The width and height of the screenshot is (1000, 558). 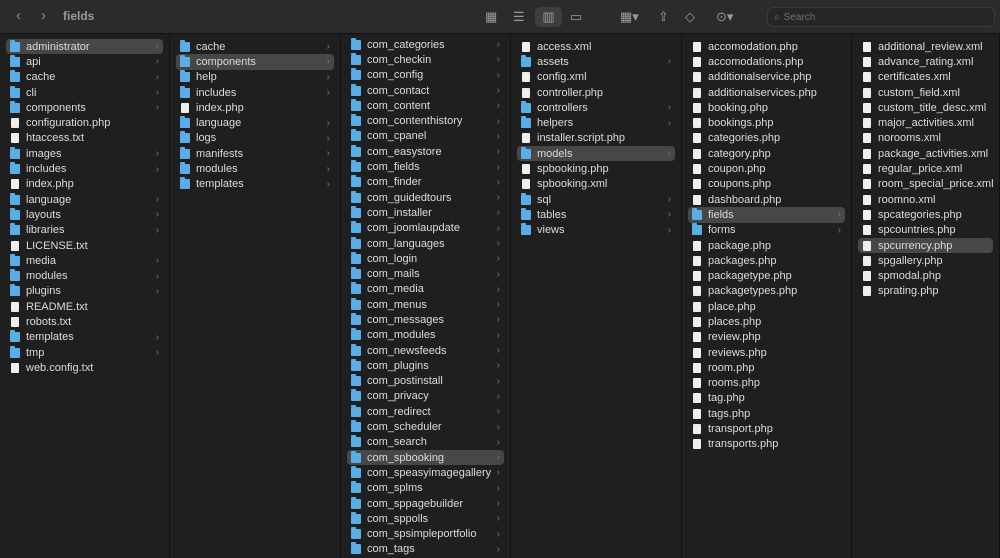 What do you see at coordinates (84, 321) in the screenshot?
I see `file-item: robots.txt` at bounding box center [84, 321].